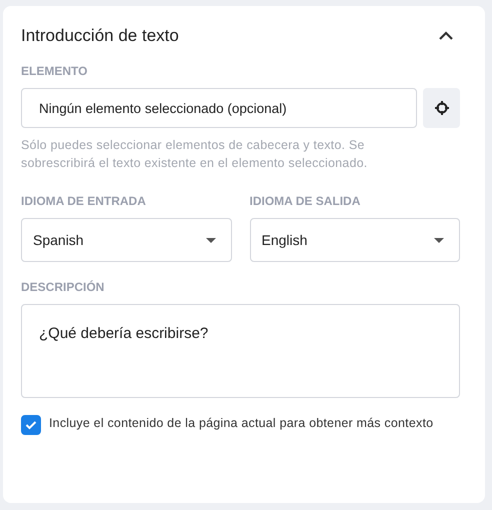 This screenshot has height=510, width=492. Describe the element at coordinates (355, 240) in the screenshot. I see `language-dropdown: English` at that location.